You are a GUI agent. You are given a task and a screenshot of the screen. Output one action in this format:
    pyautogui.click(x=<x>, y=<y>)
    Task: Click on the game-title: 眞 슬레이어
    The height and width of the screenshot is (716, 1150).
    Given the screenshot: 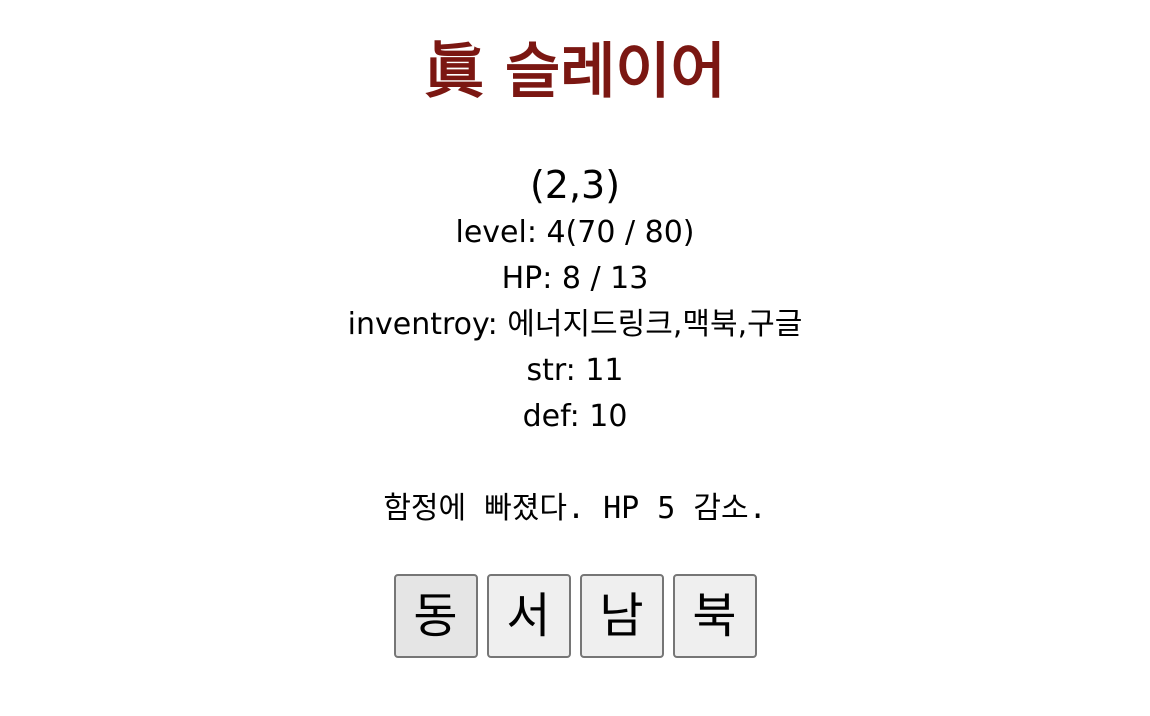 What is the action you would take?
    pyautogui.click(x=575, y=72)
    